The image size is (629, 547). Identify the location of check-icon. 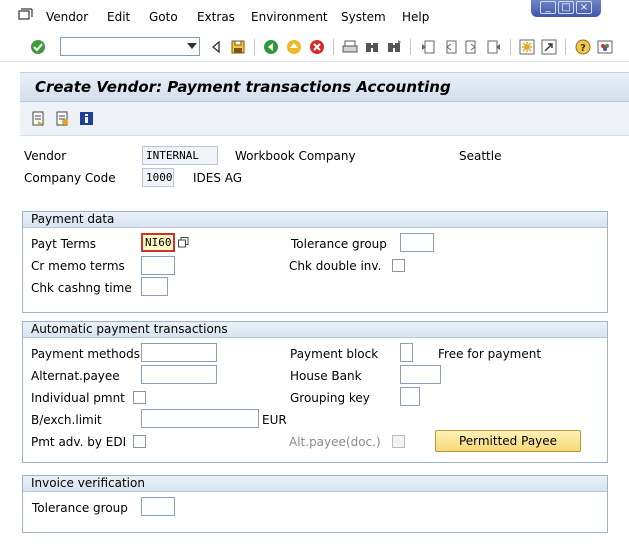
(38, 47).